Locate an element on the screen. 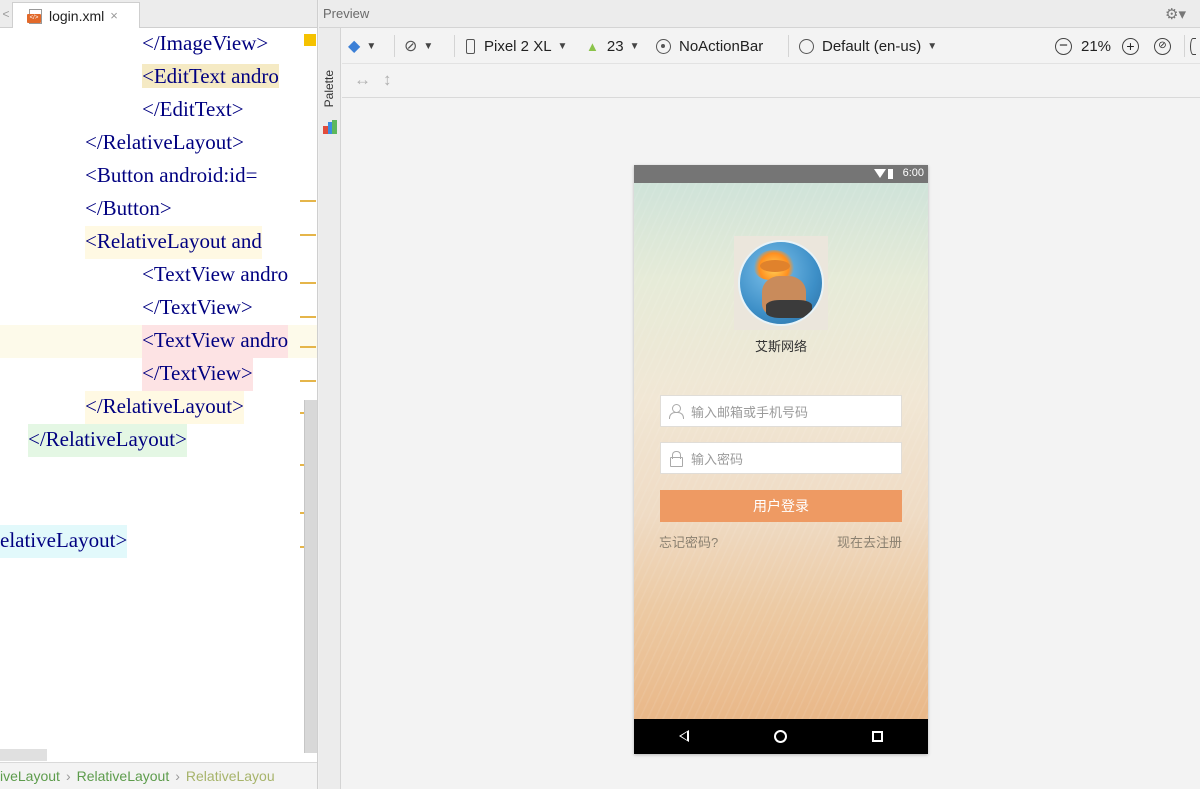 This screenshot has width=1200, height=789. login-button: 用户登录 is located at coordinates (781, 506).